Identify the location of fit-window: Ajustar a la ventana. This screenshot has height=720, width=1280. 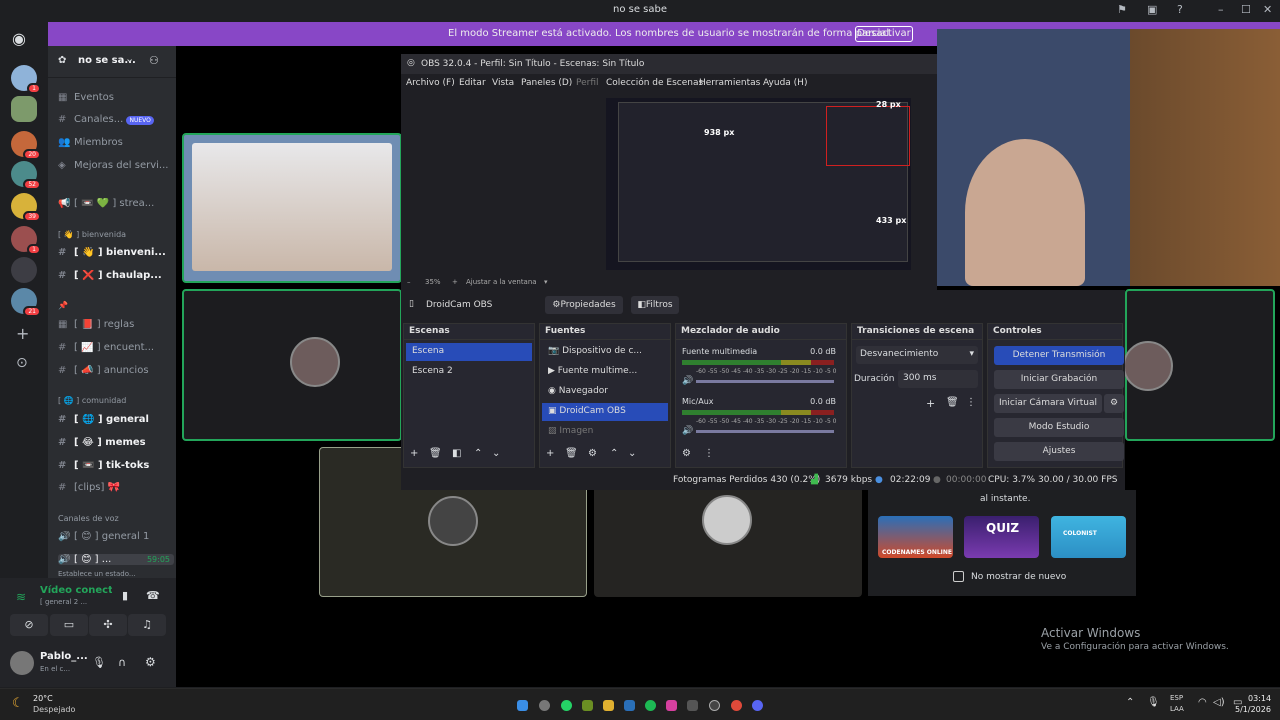
(501, 282).